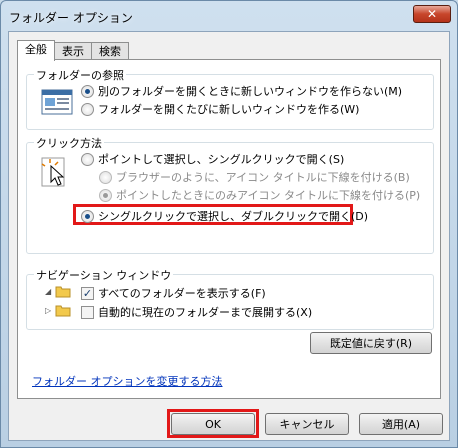  Describe the element at coordinates (87, 293) in the screenshot. I see `checkbox-show-all-folders: ✓` at that location.